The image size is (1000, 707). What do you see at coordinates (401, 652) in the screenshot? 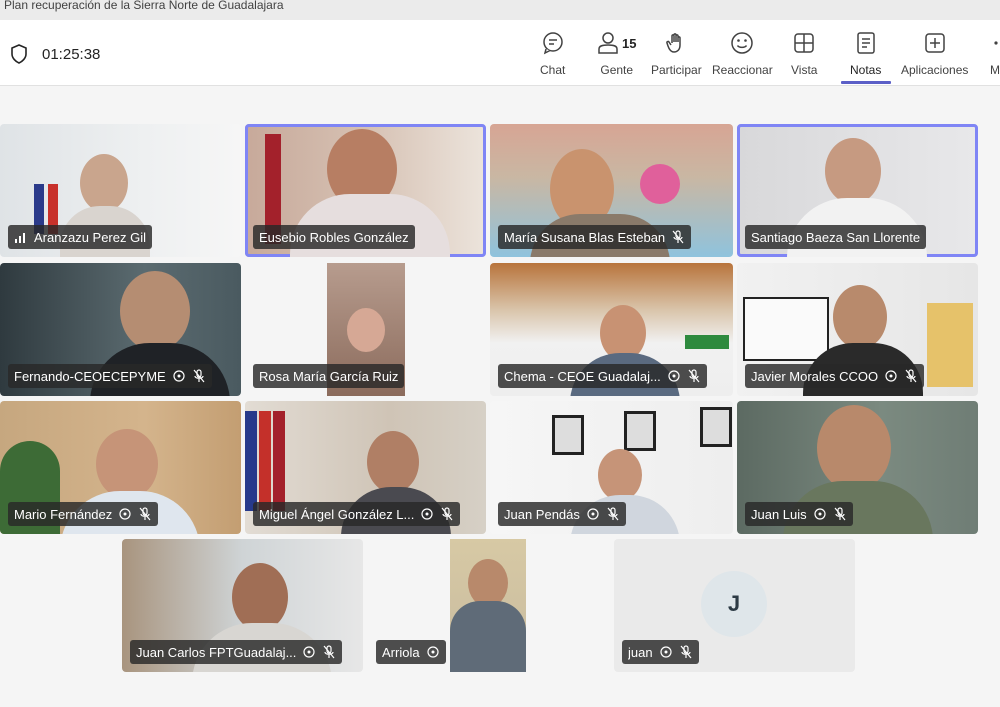
I see `participant-name: Arriola` at bounding box center [401, 652].